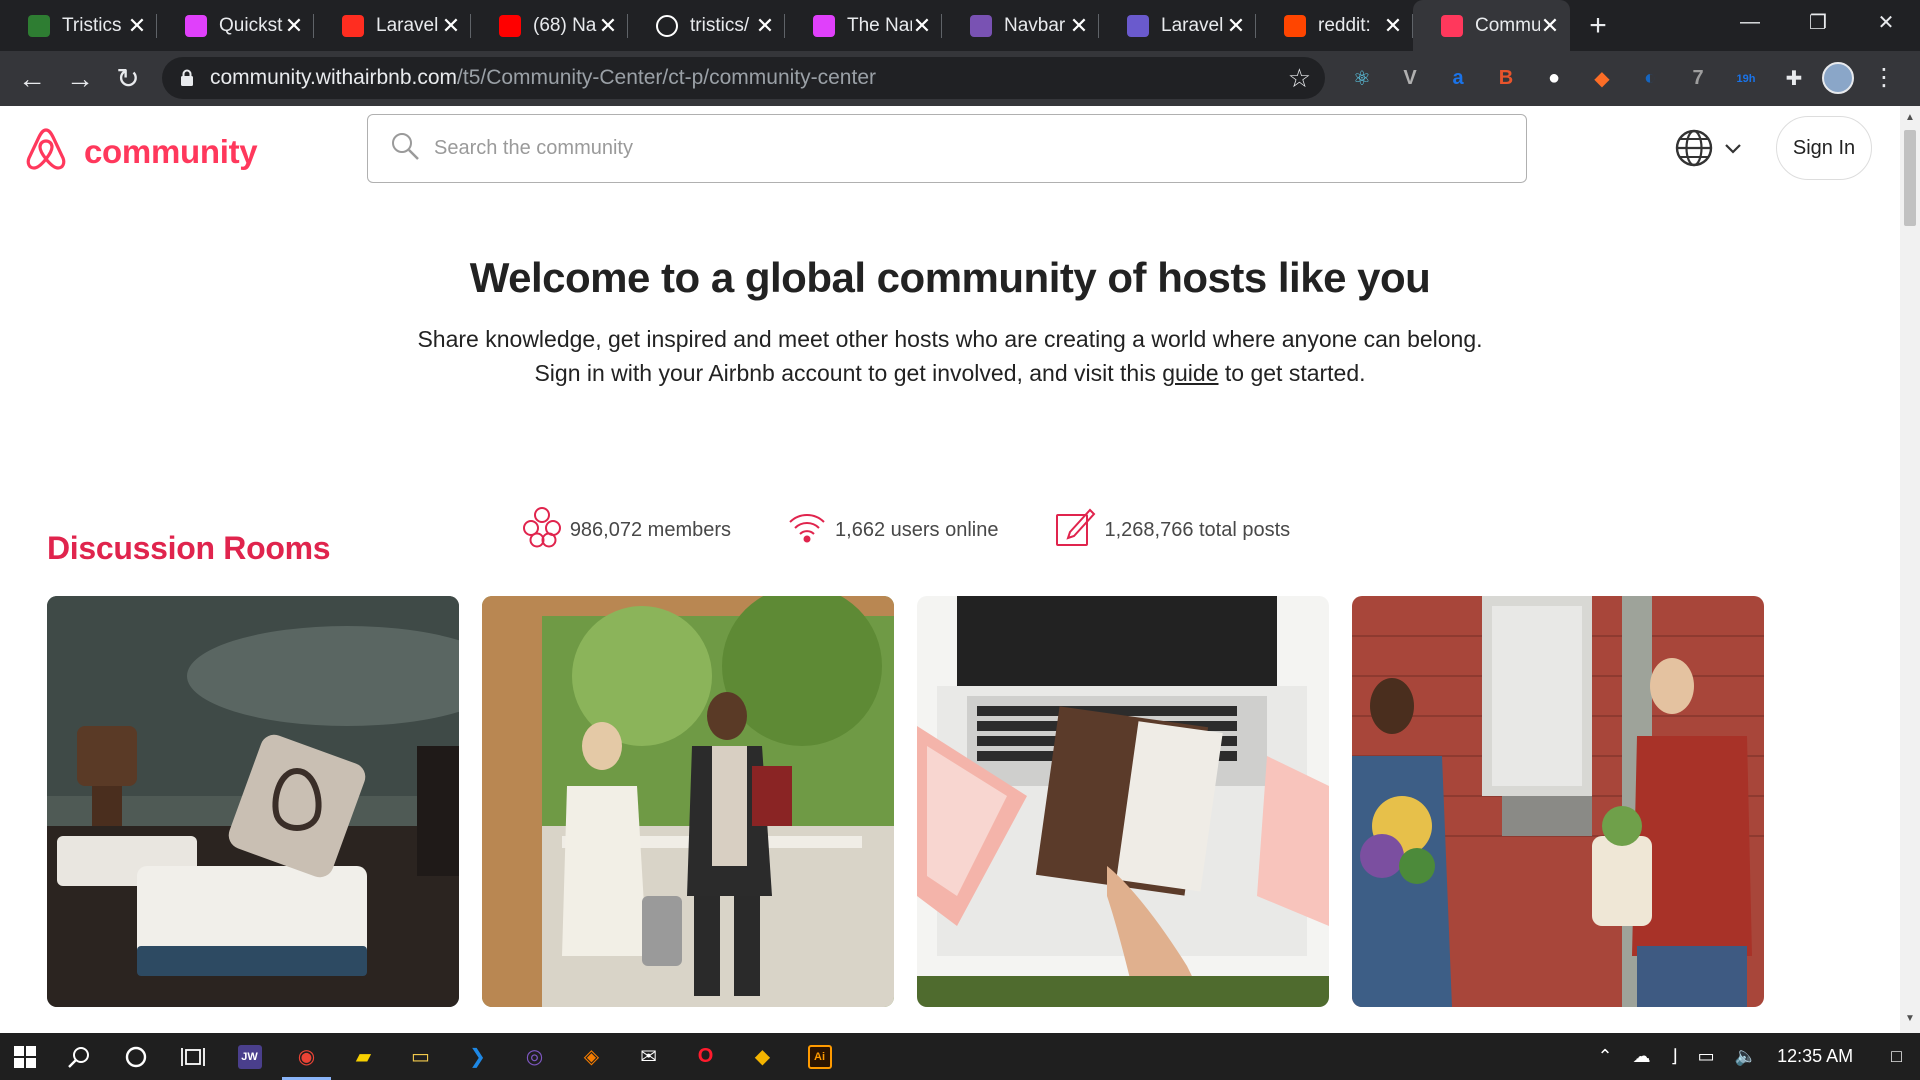  Describe the element at coordinates (1746, 1056) in the screenshot. I see `volume-icon: 🔈` at that location.